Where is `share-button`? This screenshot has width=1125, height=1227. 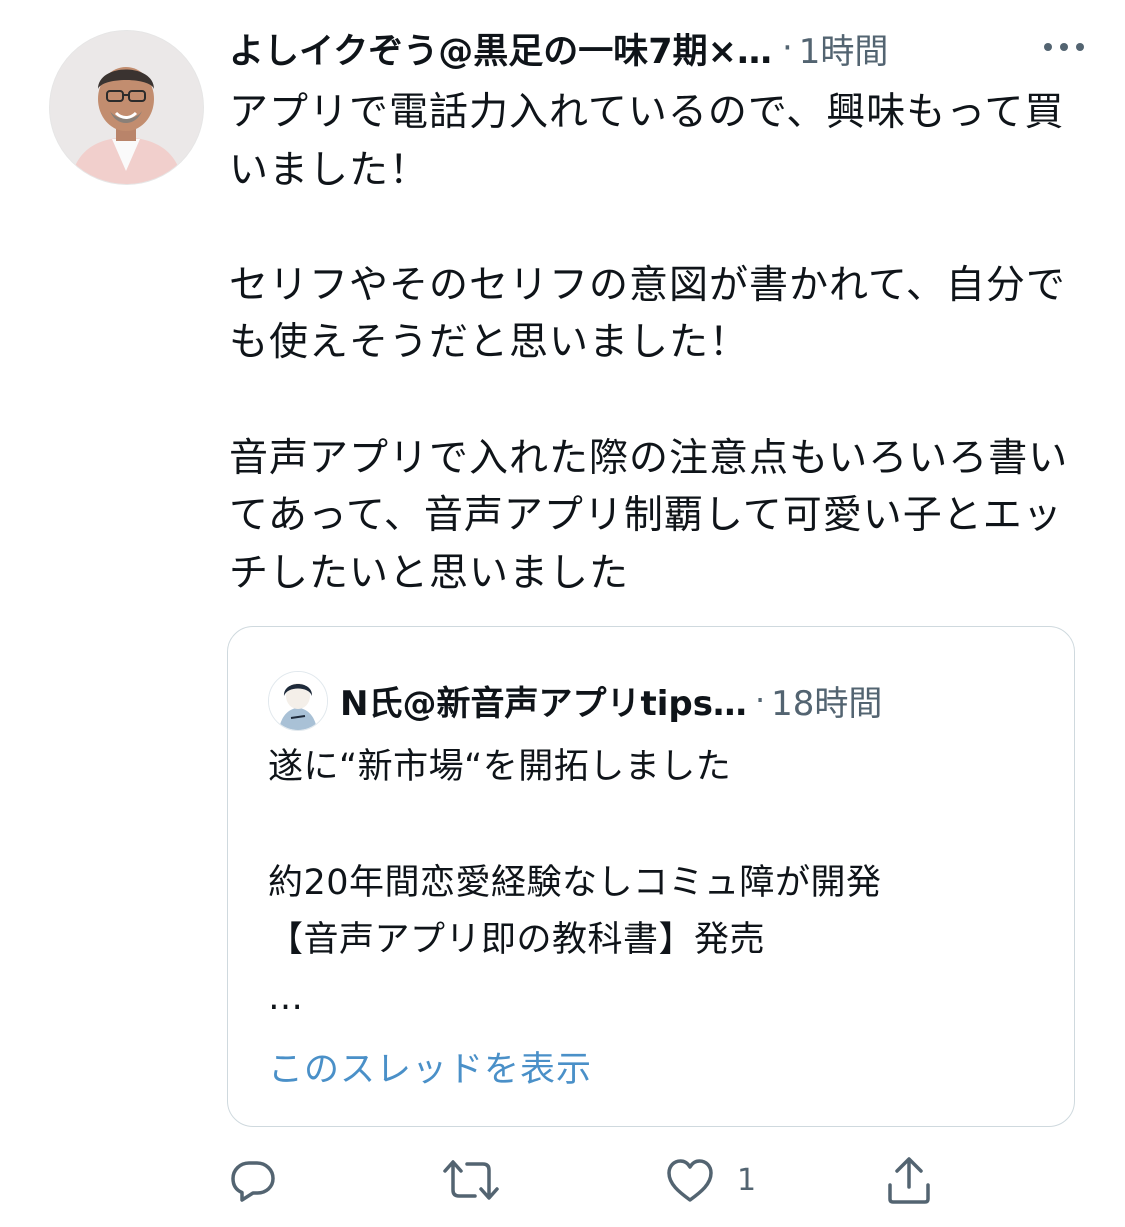 share-button is located at coordinates (920, 1180).